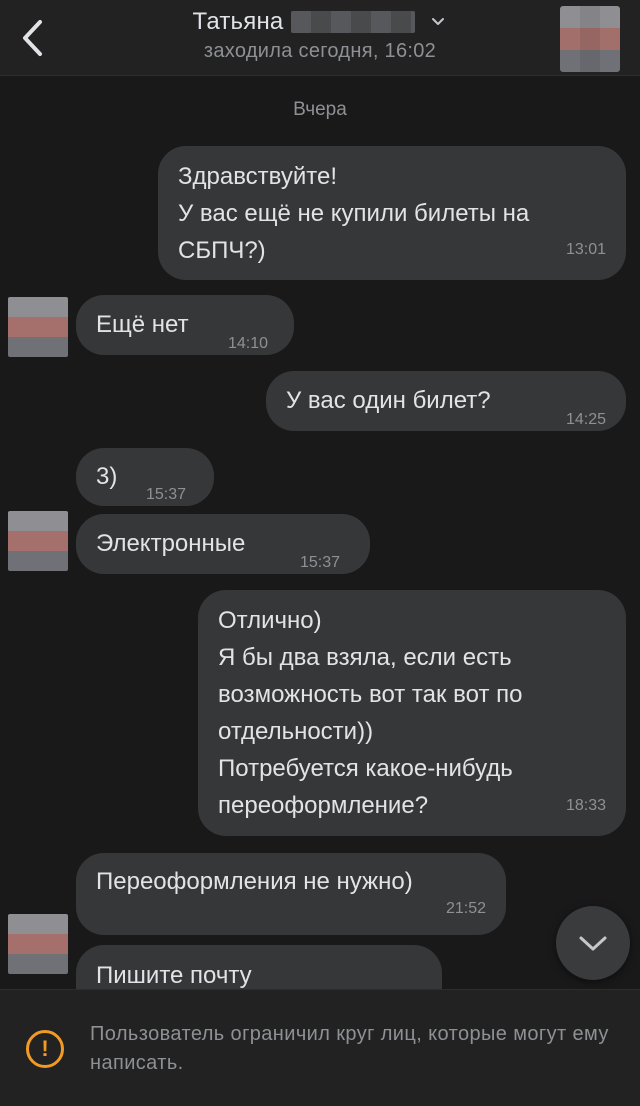 The height and width of the screenshot is (1106, 640). I want to click on message-time: 14:10, so click(248, 343).